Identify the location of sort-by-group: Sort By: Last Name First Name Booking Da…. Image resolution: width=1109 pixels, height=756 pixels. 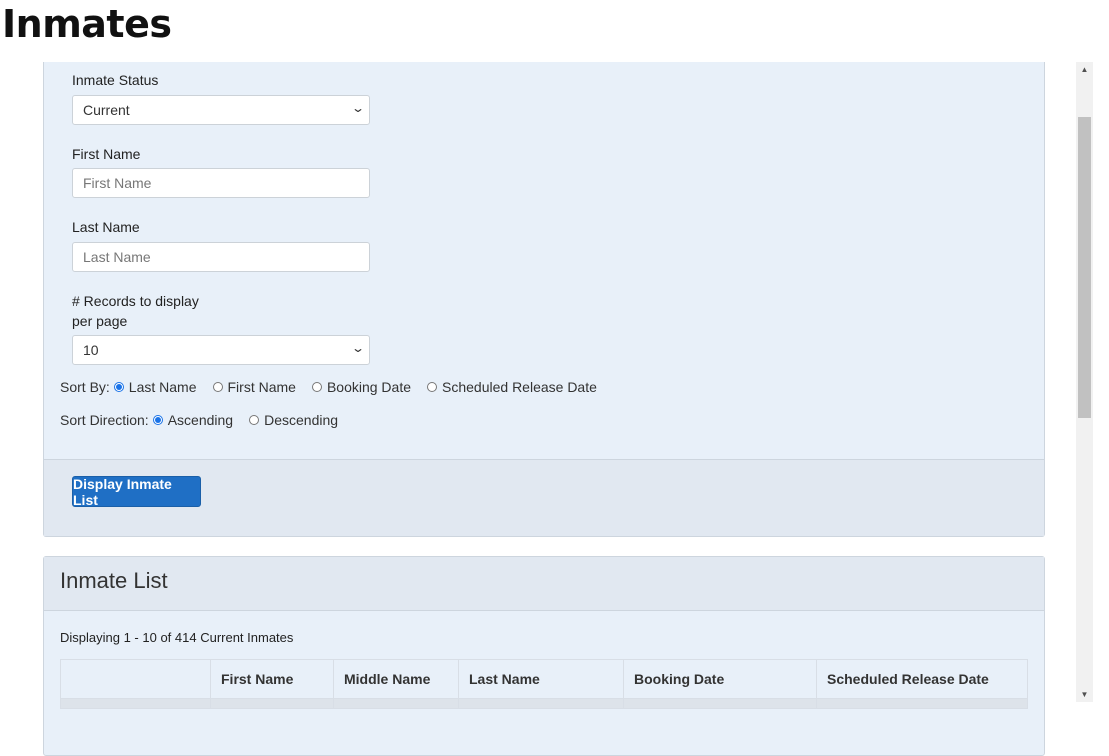
(334, 387).